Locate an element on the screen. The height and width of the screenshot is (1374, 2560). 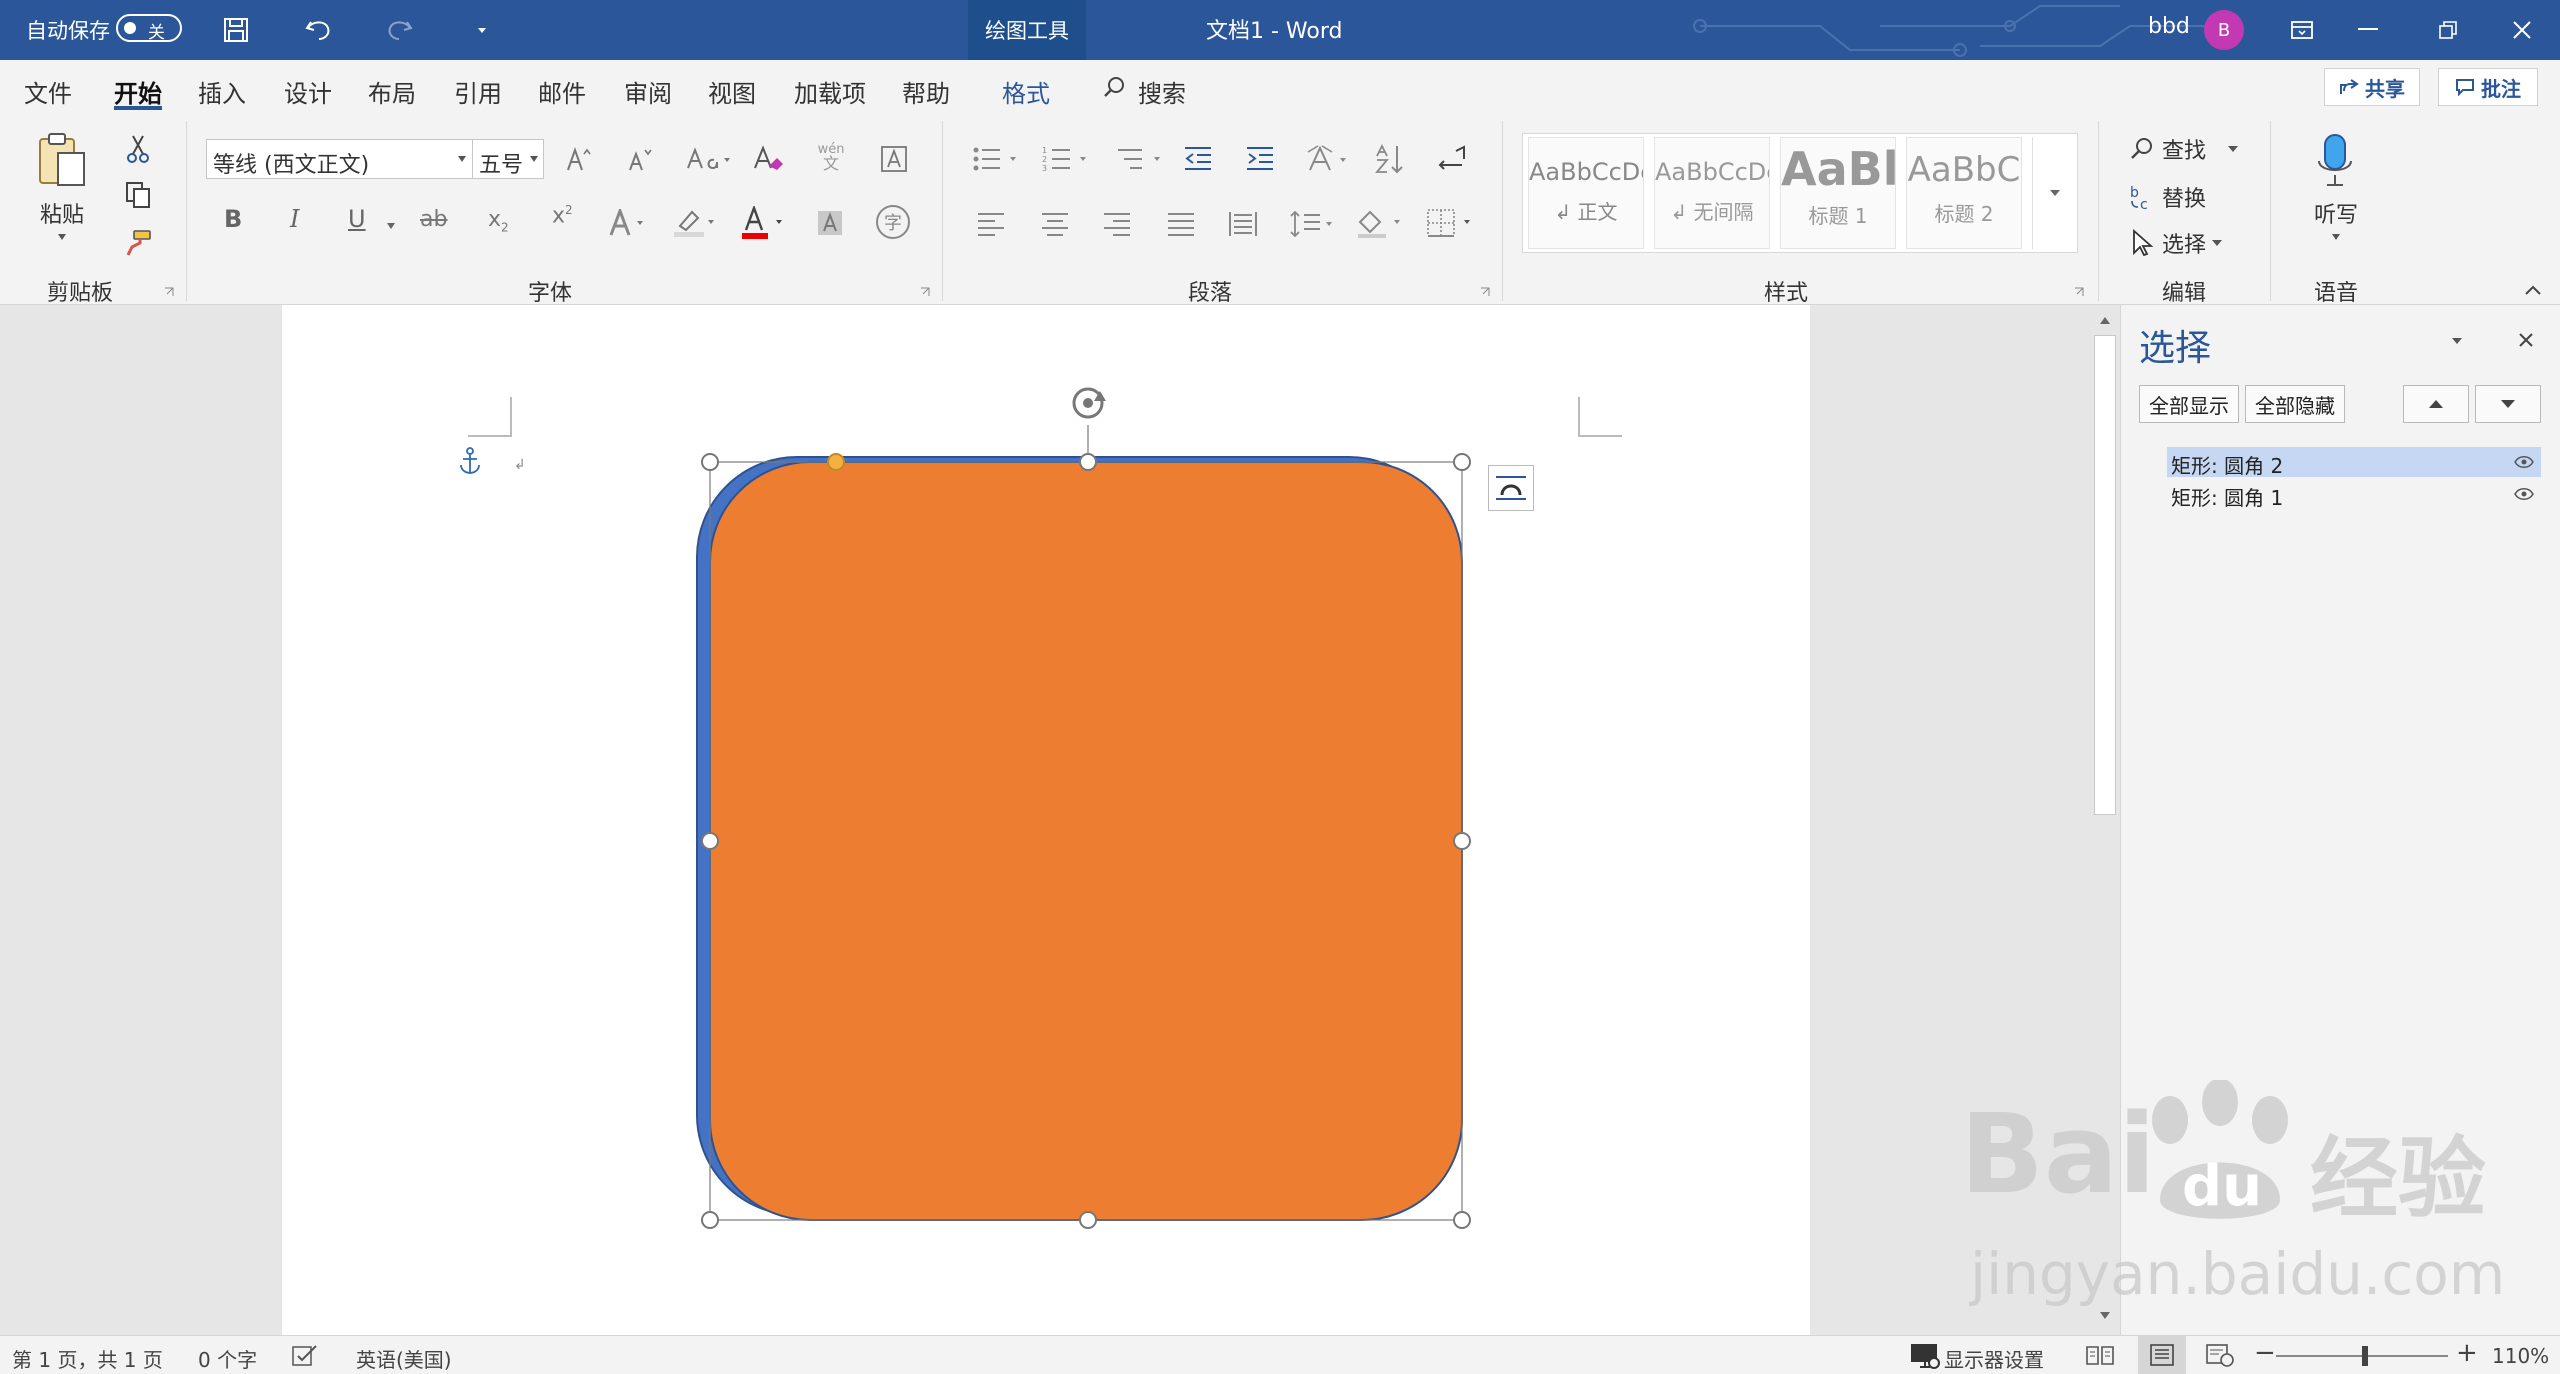
strikethrough-icon: ab is located at coordinates (433, 219).